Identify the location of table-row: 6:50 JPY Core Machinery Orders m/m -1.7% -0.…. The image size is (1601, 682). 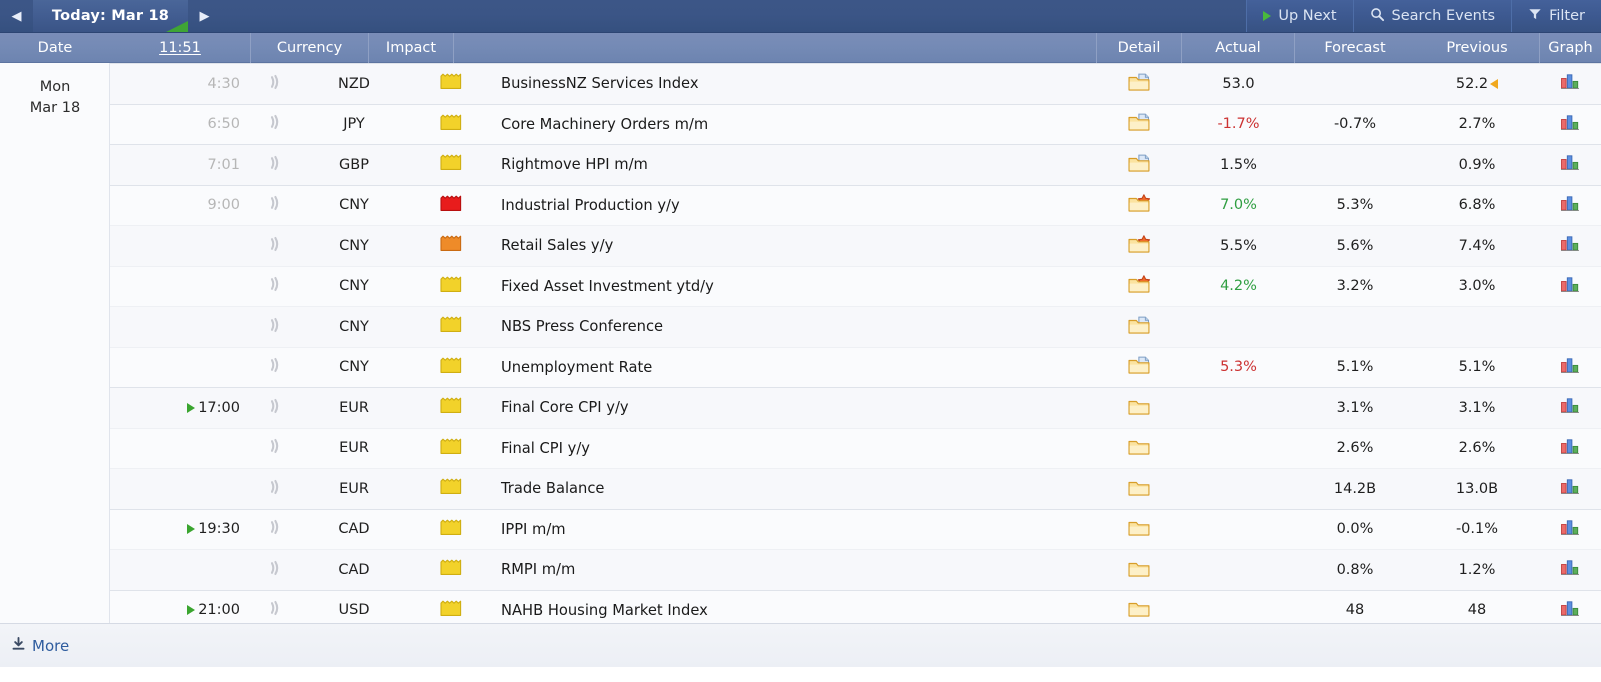
(855, 124).